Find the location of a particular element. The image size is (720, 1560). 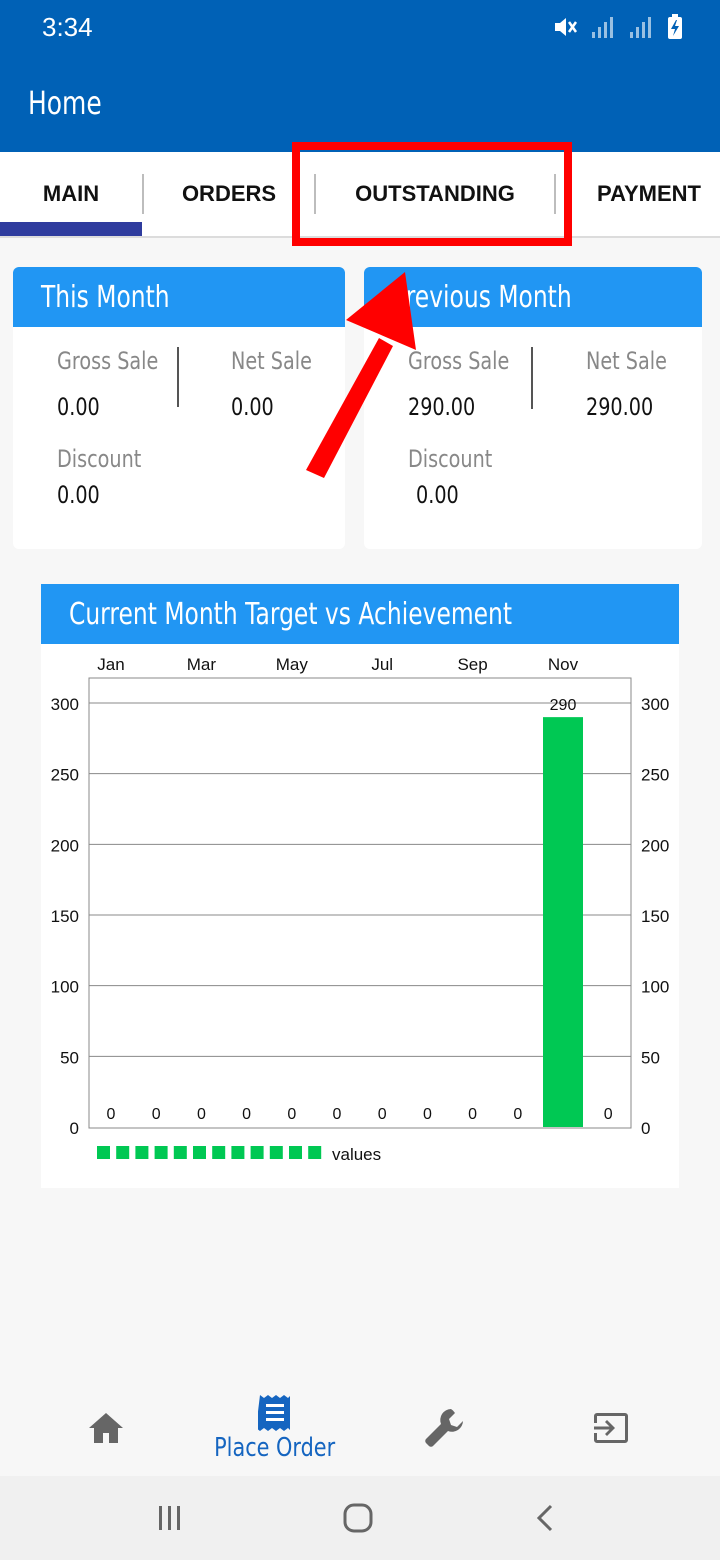

y-tick-label-right: 150 is located at coordinates (655, 916).